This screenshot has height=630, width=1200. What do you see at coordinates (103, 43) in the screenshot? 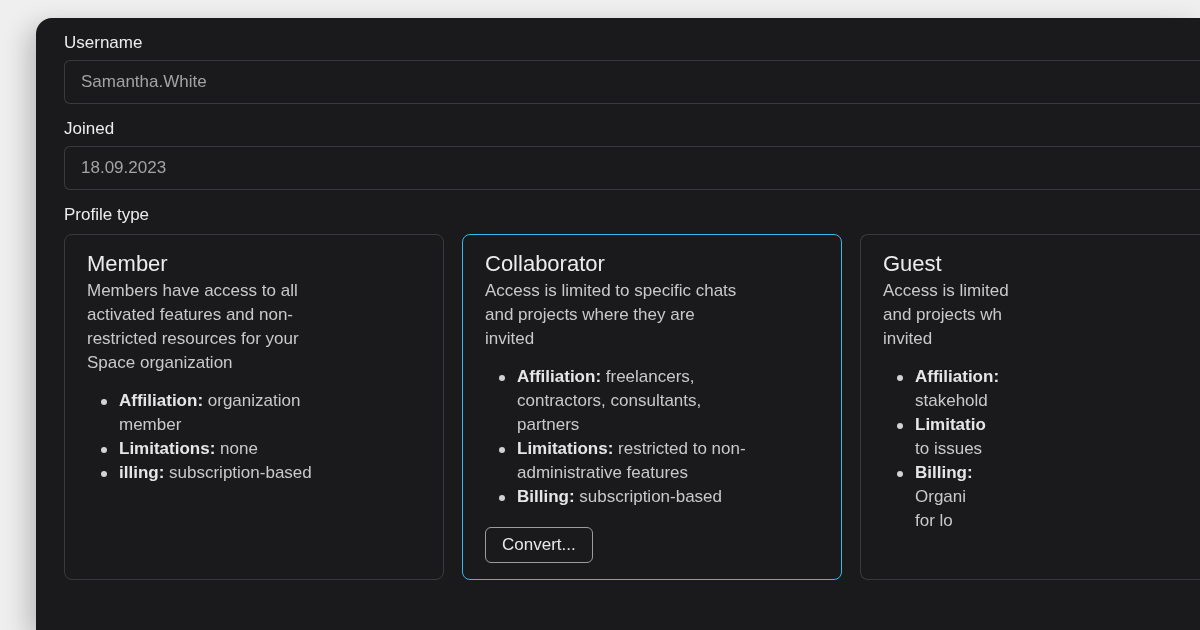
I see `field-label: Username` at bounding box center [103, 43].